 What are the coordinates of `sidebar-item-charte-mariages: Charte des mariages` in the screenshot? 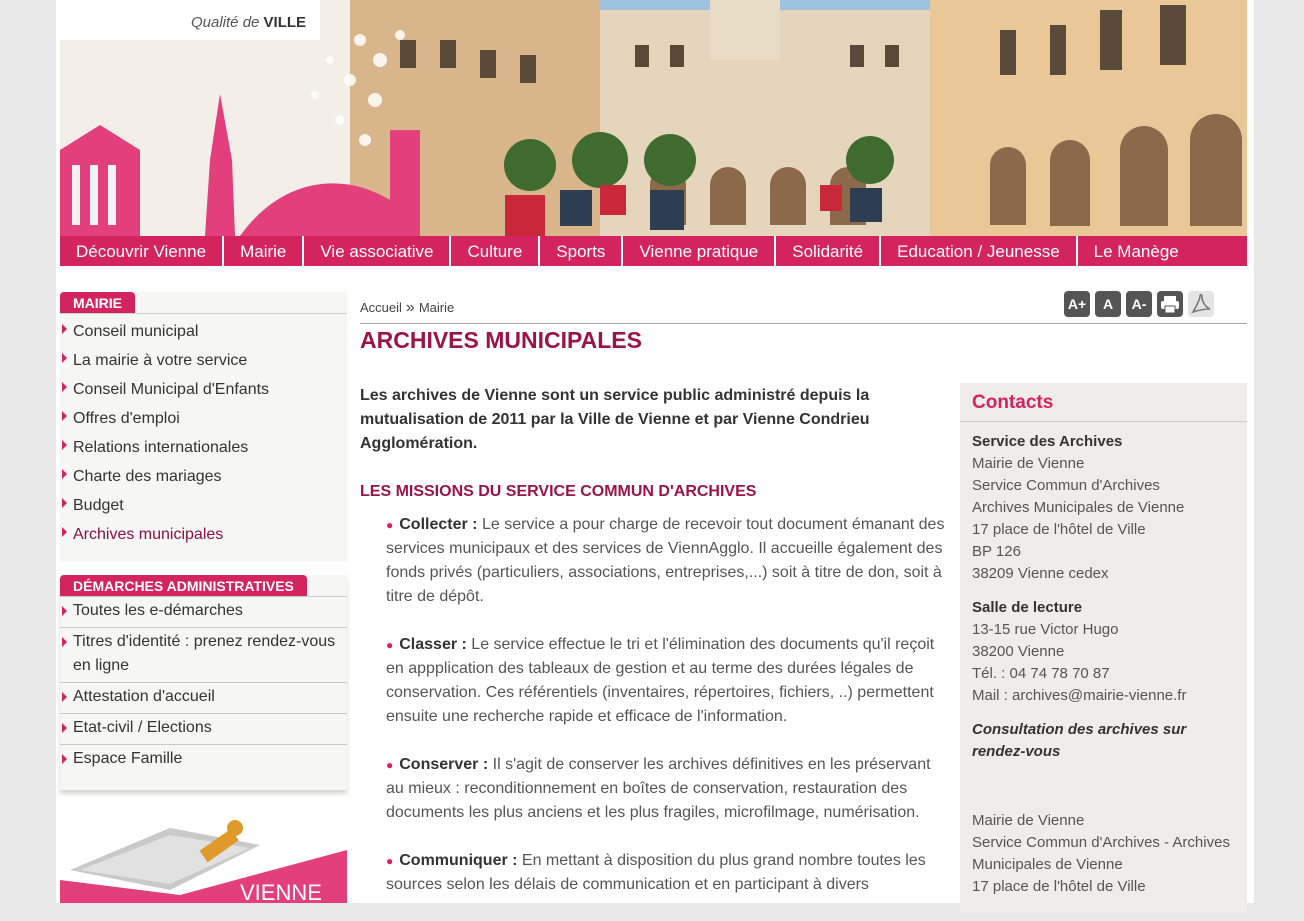 It's located at (203, 476).